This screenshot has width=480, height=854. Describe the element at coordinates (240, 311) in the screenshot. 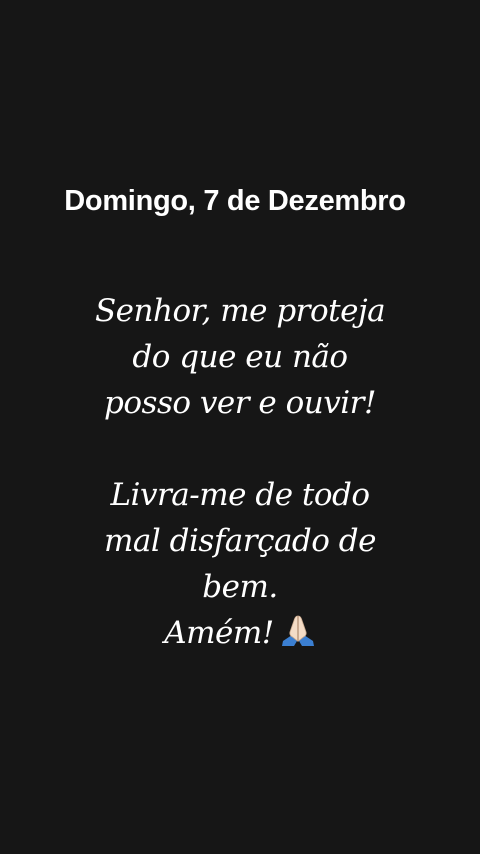

I see `prayer-line-1: Senhor, me proteja` at that location.